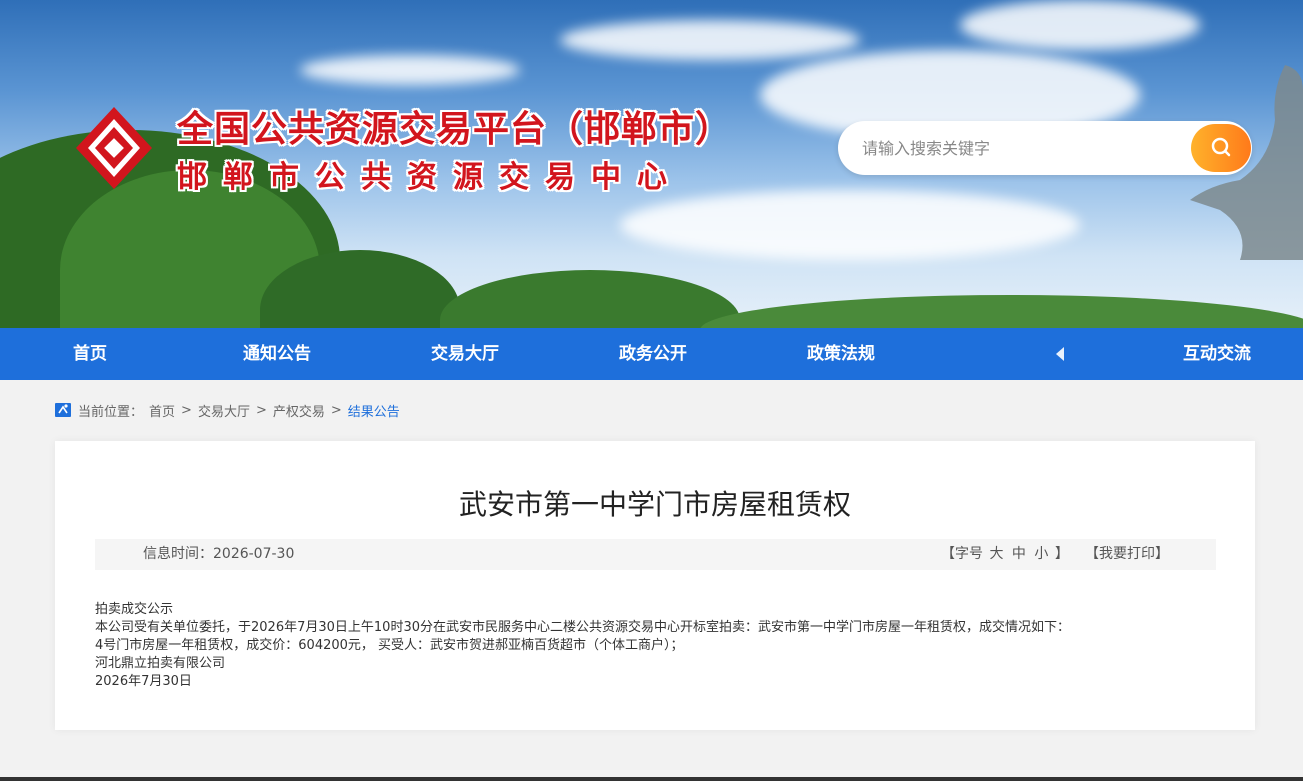 This screenshot has height=781, width=1303. I want to click on nav-item-home: 首页, so click(90, 354).